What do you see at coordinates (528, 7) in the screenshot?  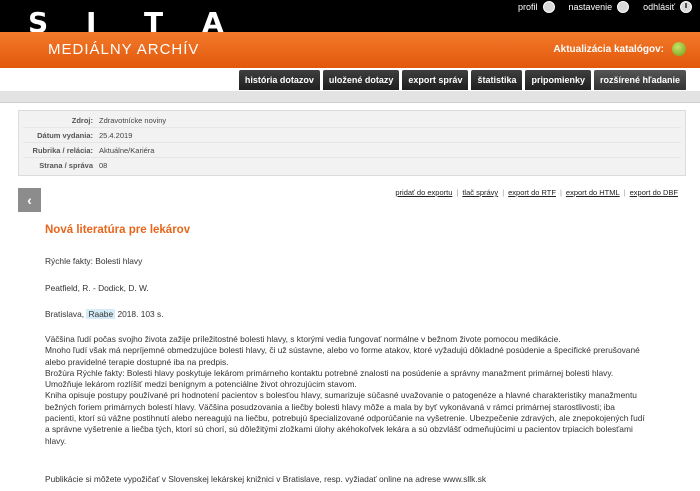 I see `nav-profile-label: profil` at bounding box center [528, 7].